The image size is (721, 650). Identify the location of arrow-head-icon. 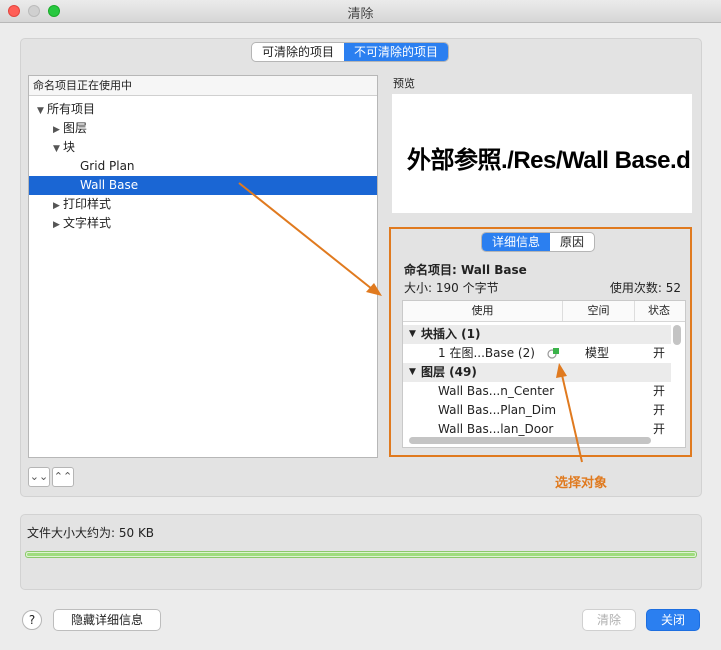
(561, 370).